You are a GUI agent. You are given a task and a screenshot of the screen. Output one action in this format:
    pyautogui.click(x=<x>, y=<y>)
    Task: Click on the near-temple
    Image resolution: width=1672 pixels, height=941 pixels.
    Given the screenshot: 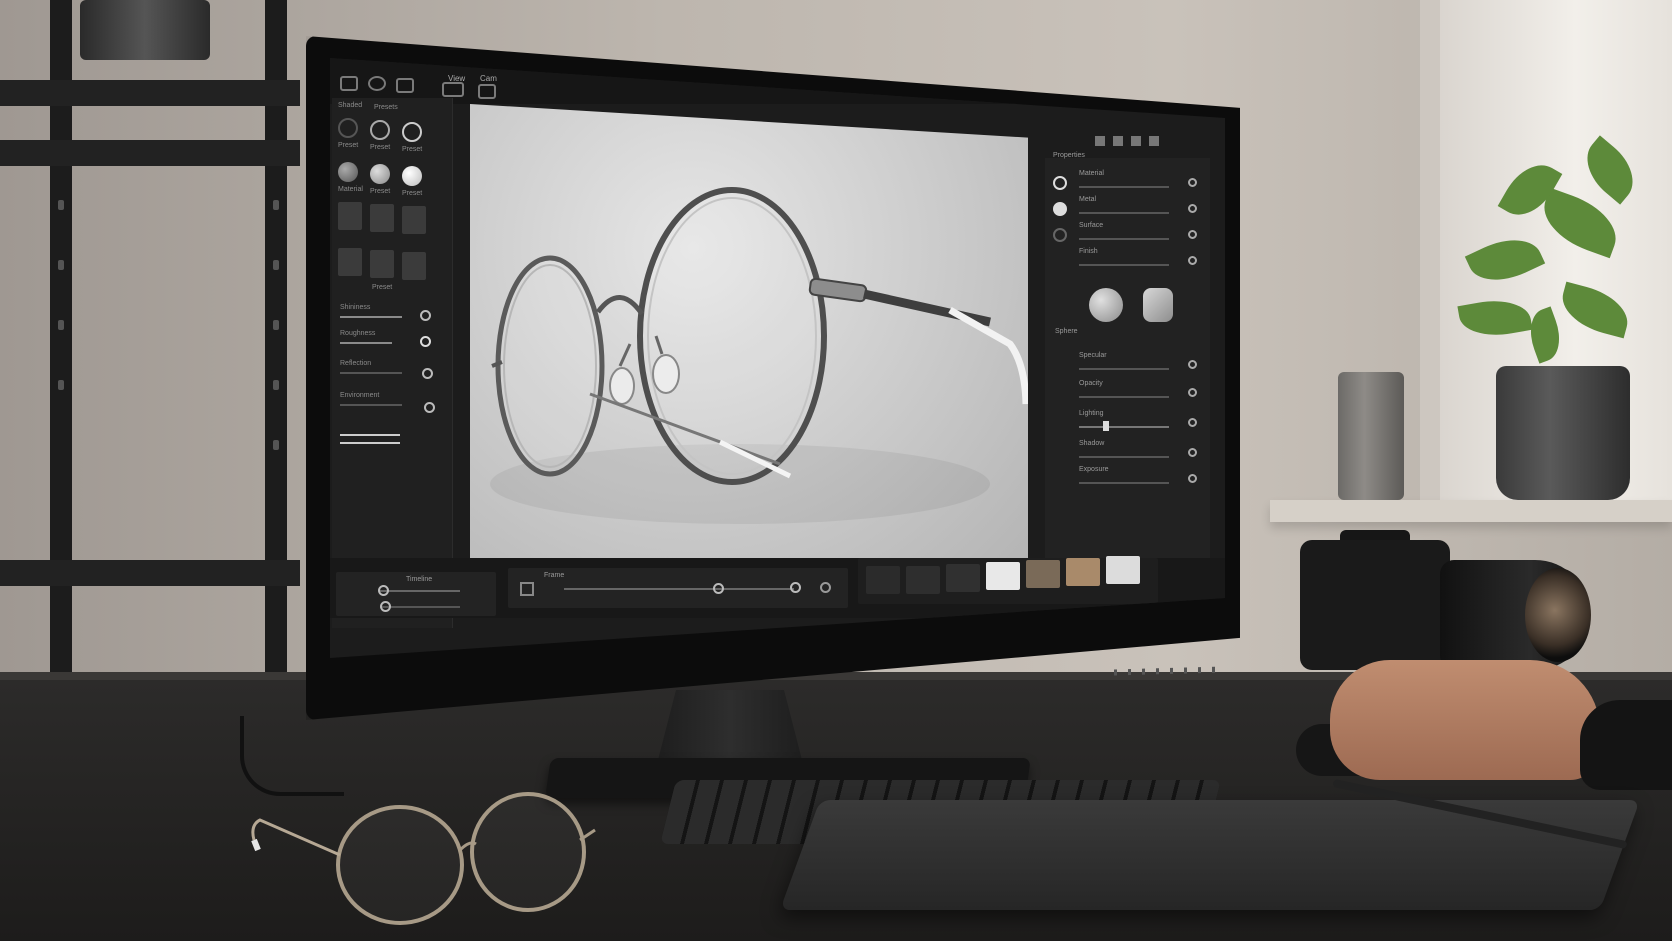 What is the action you would take?
    pyautogui.click(x=927, y=308)
    